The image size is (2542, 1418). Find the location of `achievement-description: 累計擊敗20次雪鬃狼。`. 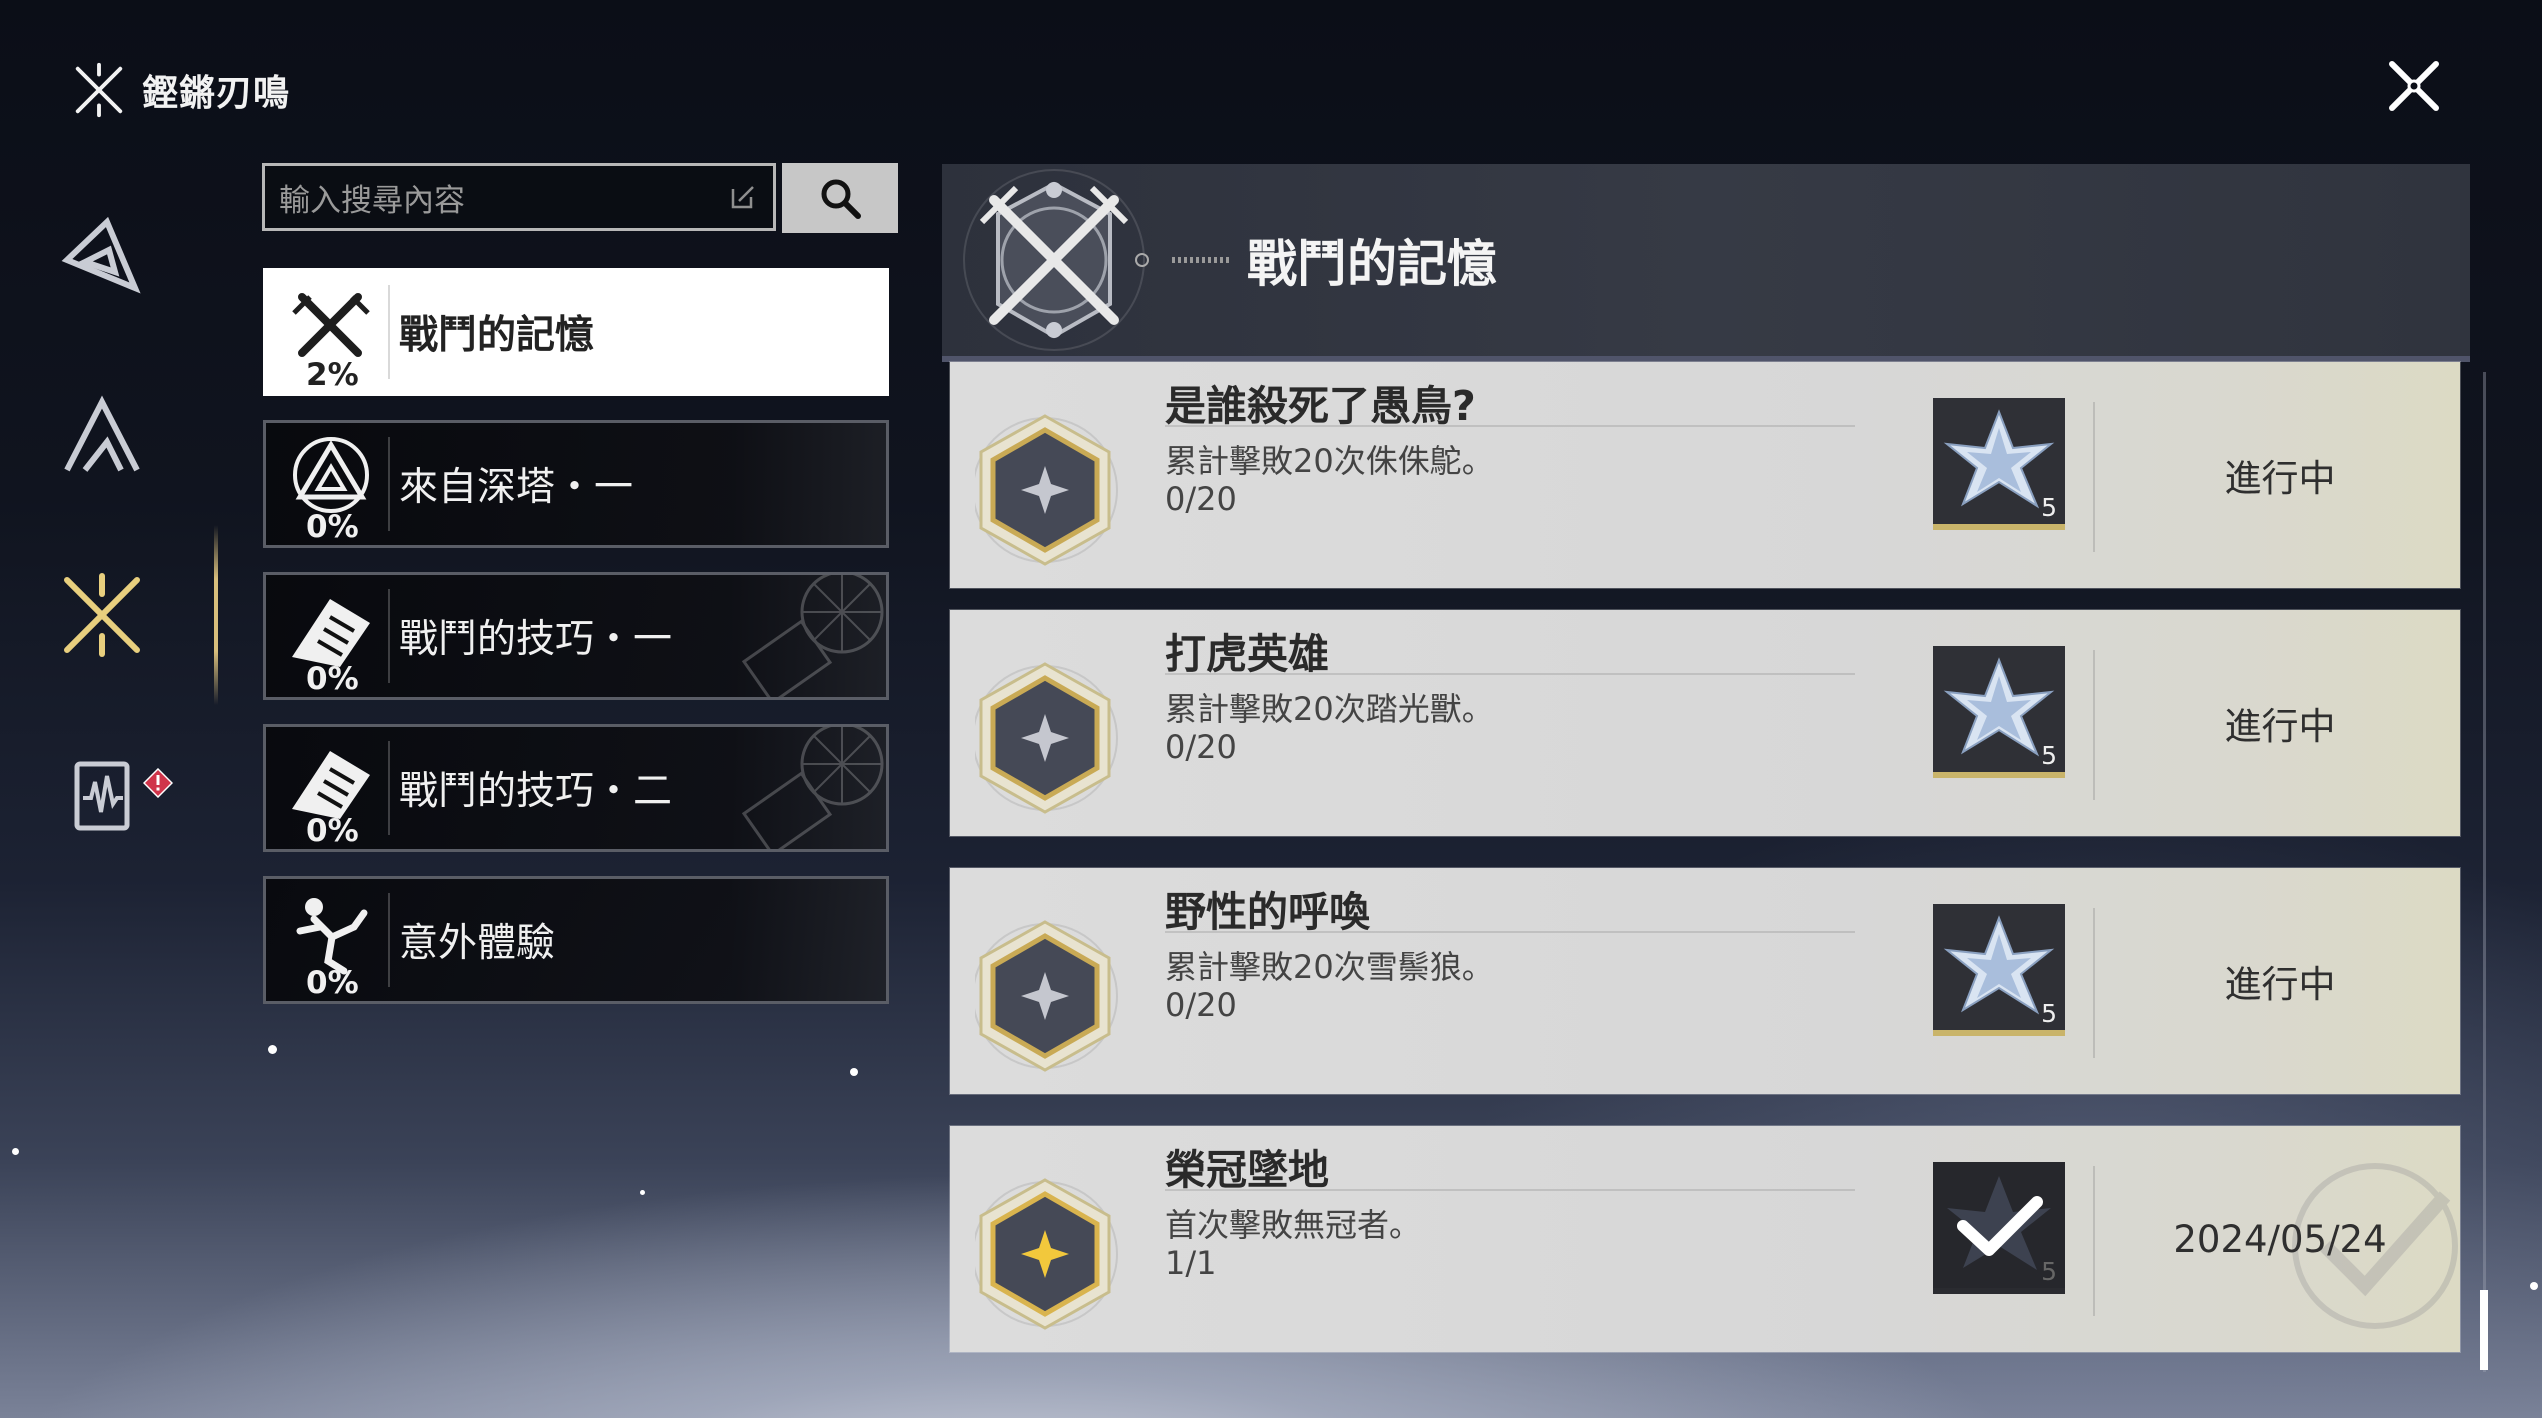

achievement-description: 累計擊敗20次雪鬃狼。 is located at coordinates (1329, 967).